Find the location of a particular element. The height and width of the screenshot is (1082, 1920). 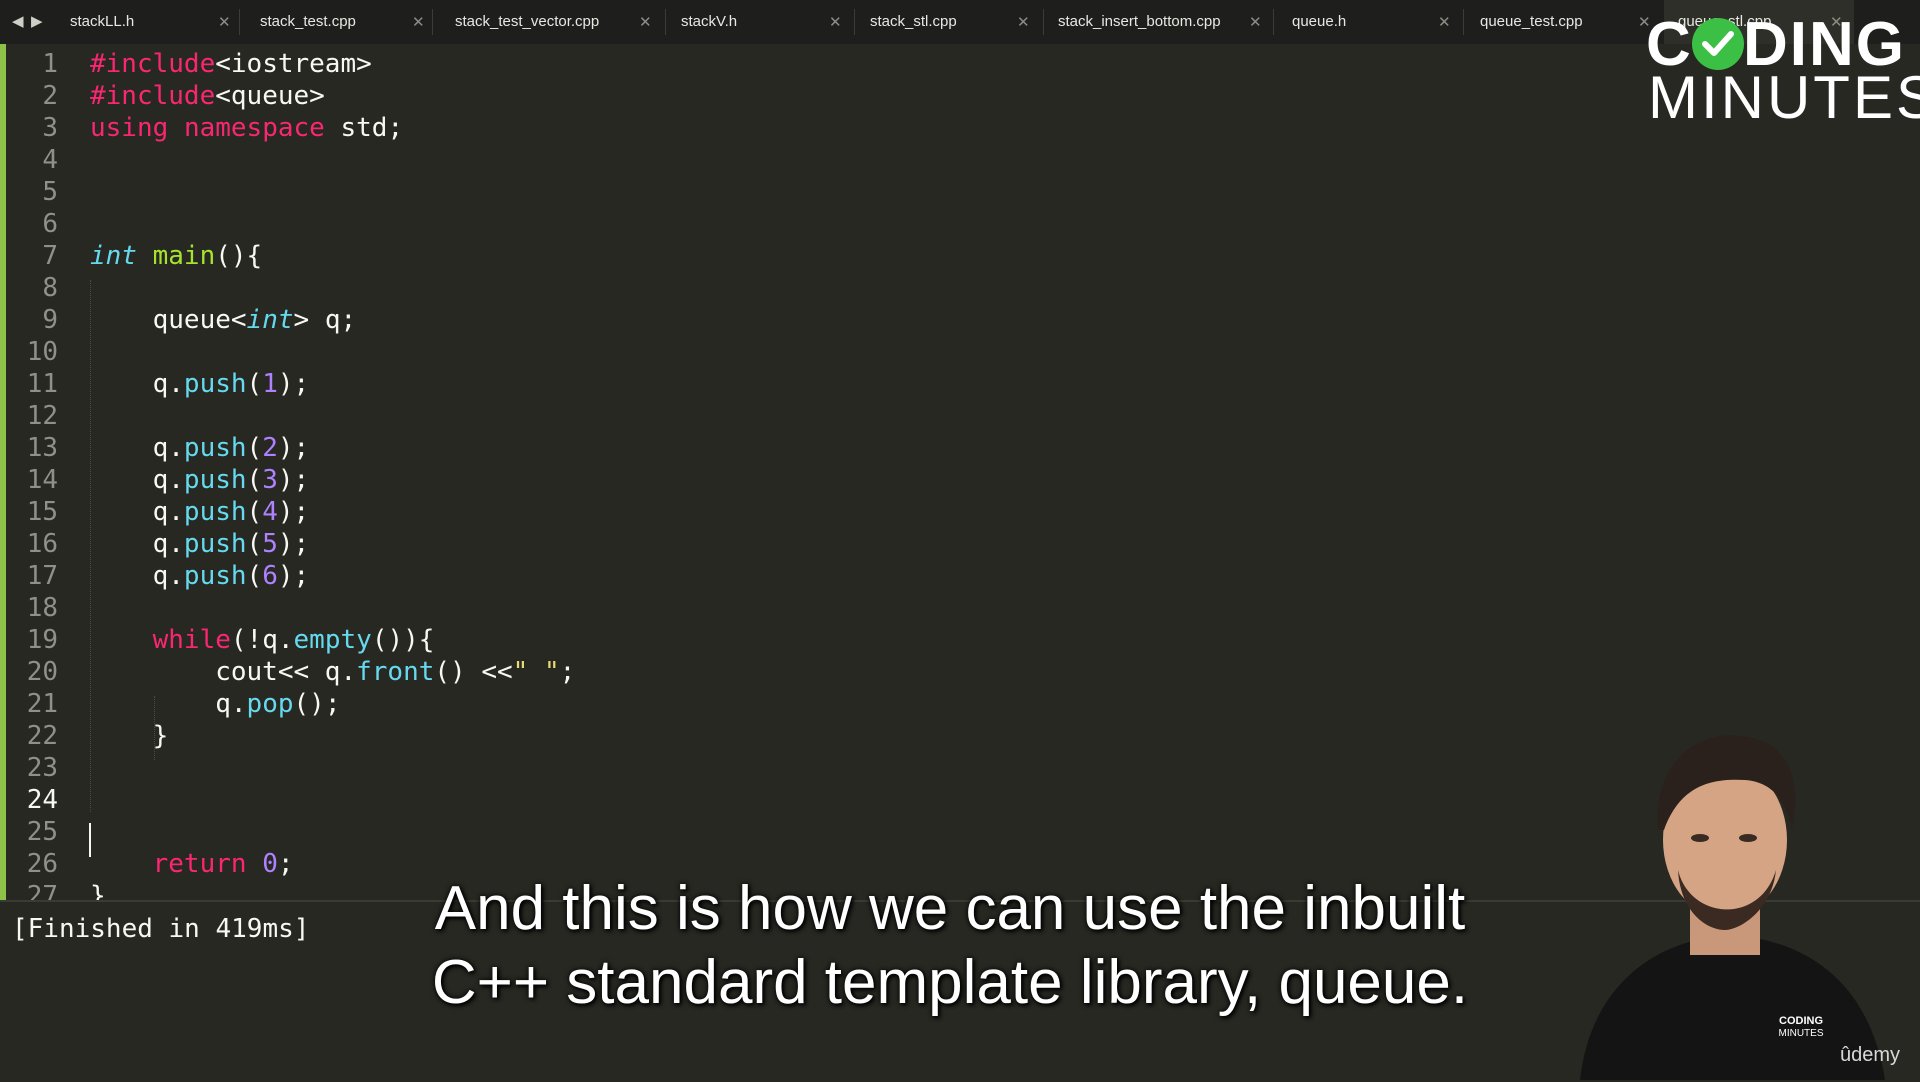

line-code: while(!q.empty()){ is located at coordinates (262, 640).